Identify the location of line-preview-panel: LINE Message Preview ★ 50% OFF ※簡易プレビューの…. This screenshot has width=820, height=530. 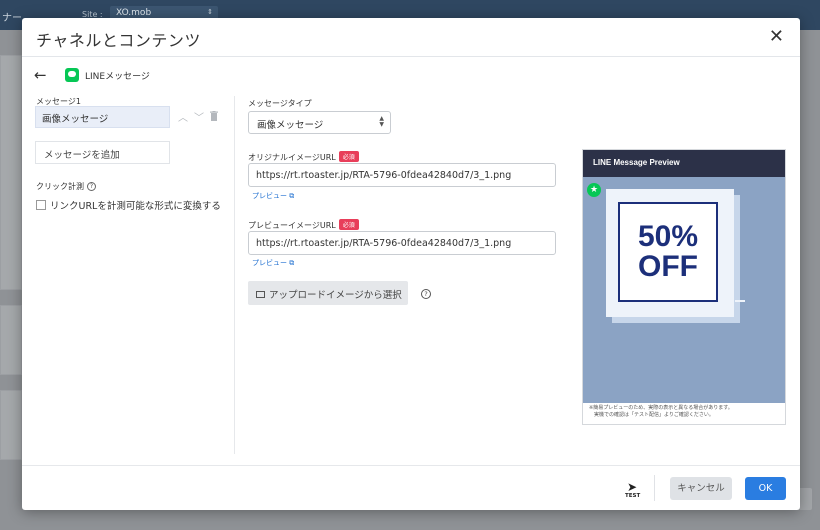
(684, 287).